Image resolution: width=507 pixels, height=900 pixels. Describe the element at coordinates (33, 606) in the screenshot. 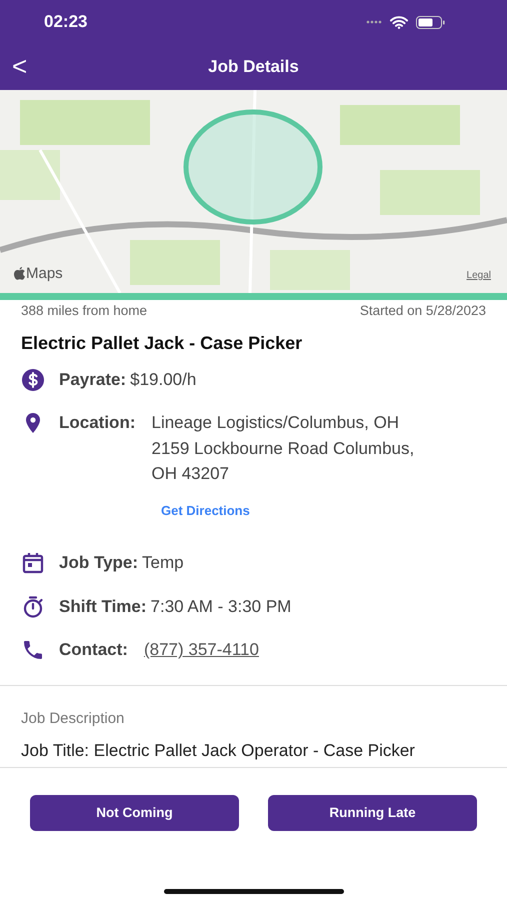

I see `stopwatch-icon` at that location.